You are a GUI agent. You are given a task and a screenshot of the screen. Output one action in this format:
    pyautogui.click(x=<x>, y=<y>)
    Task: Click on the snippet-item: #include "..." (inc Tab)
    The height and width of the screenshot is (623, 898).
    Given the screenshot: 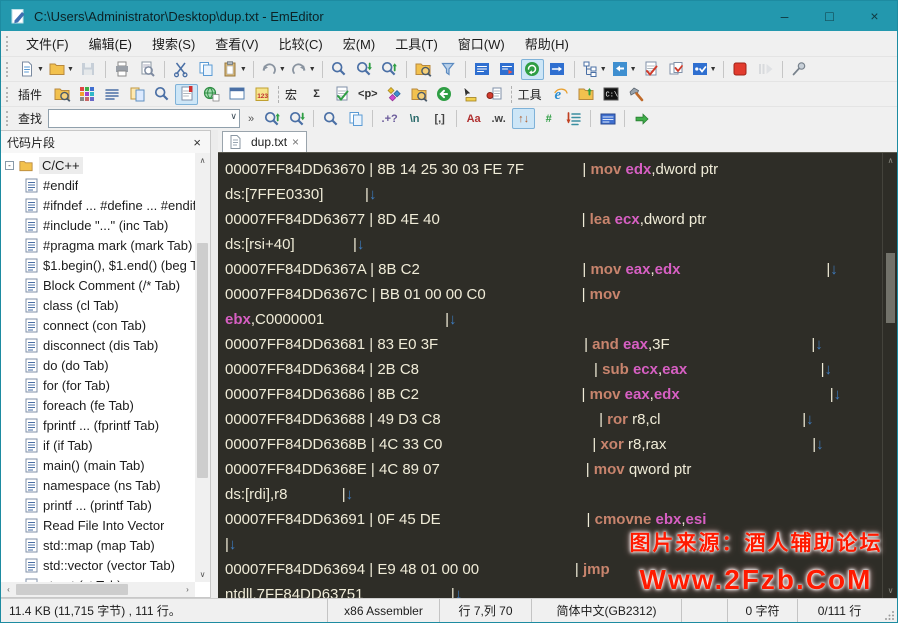 What is the action you would take?
    pyautogui.click(x=98, y=225)
    